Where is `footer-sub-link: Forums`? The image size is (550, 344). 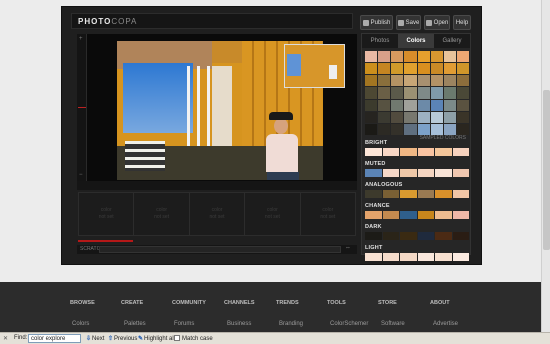 footer-sub-link: Forums is located at coordinates (184, 324).